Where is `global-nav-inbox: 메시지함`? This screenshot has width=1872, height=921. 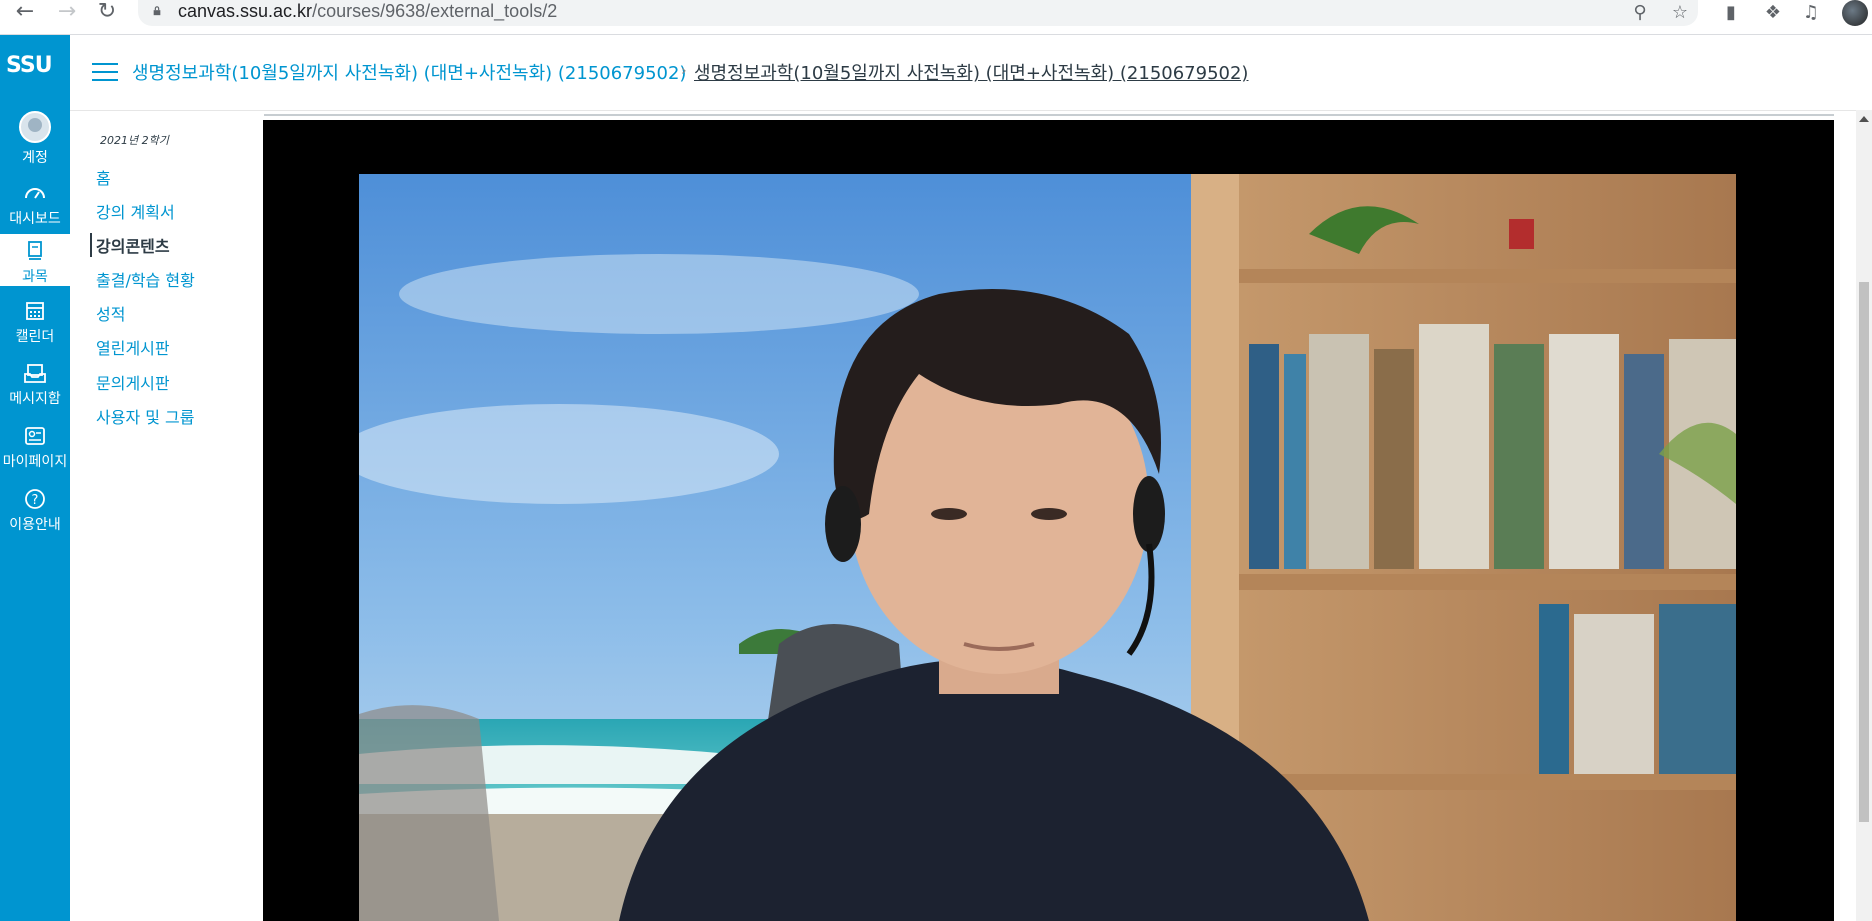
global-nav-inbox: 메시지함 is located at coordinates (35, 388).